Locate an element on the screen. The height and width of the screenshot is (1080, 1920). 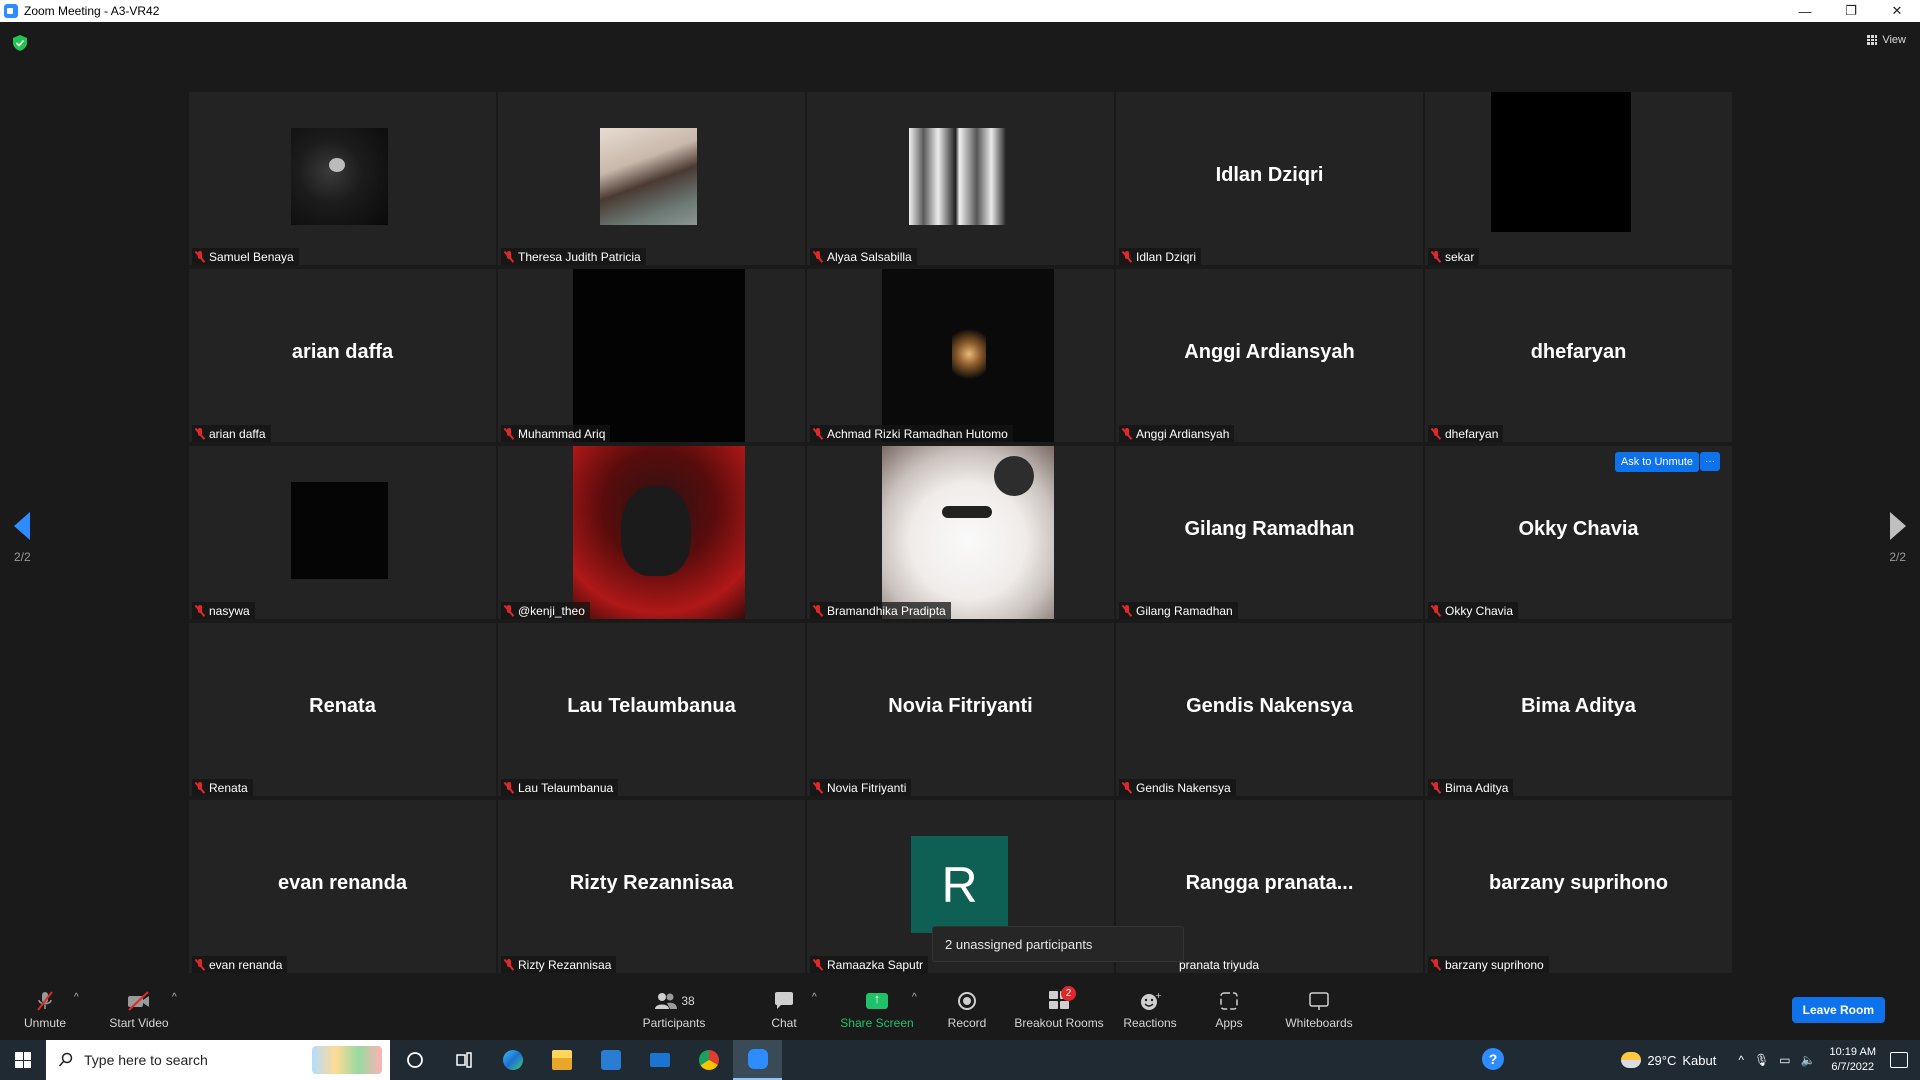
help-icon: ? is located at coordinates (1493, 1059).